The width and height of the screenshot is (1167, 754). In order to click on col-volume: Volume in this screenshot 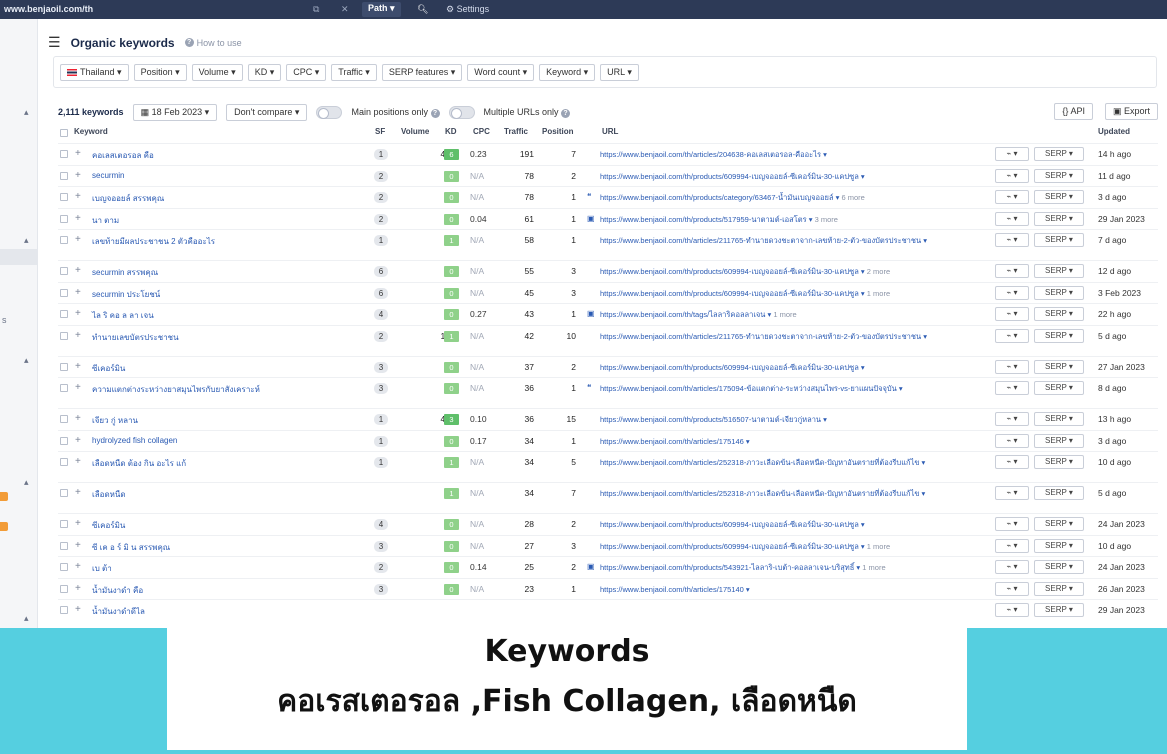, I will do `click(415, 131)`.